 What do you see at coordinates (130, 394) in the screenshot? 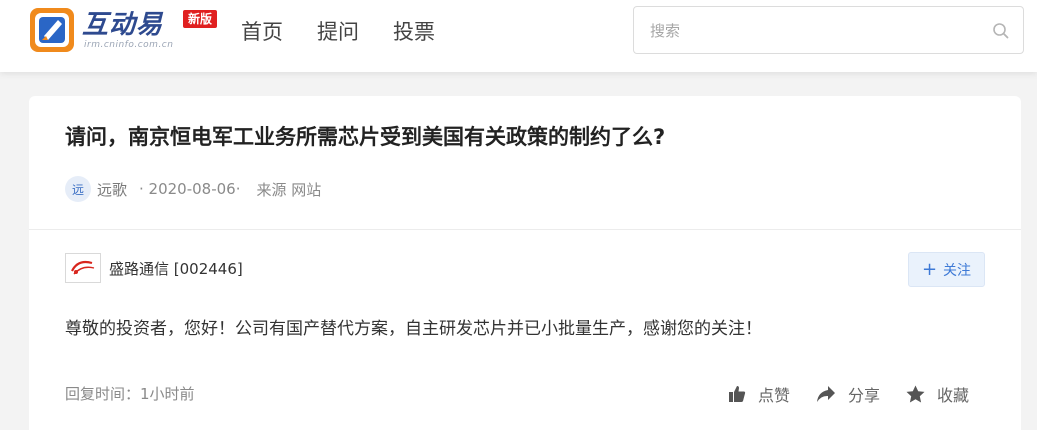
I see `reply-time: 回复时间：1小时前` at bounding box center [130, 394].